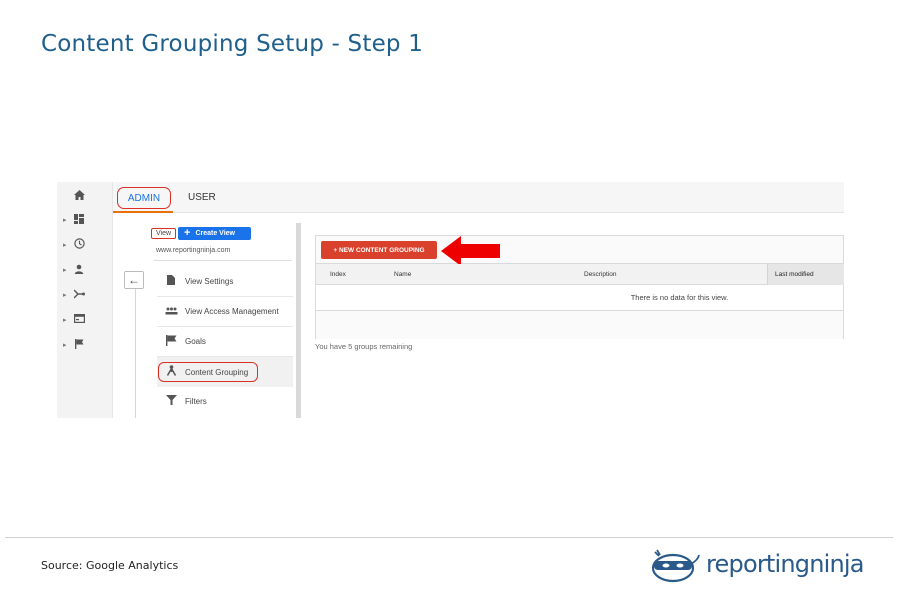 This screenshot has height=600, width=900. I want to click on column-description: Description, so click(600, 274).